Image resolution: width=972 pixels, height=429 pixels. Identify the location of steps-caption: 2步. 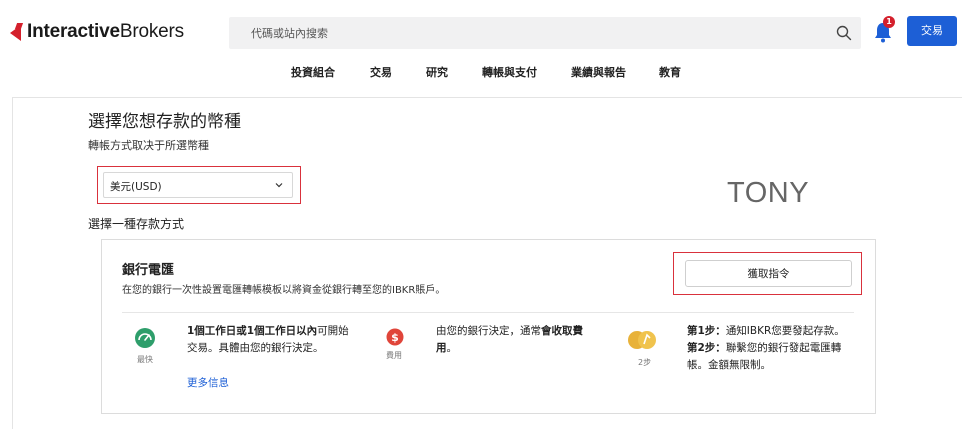
(645, 362).